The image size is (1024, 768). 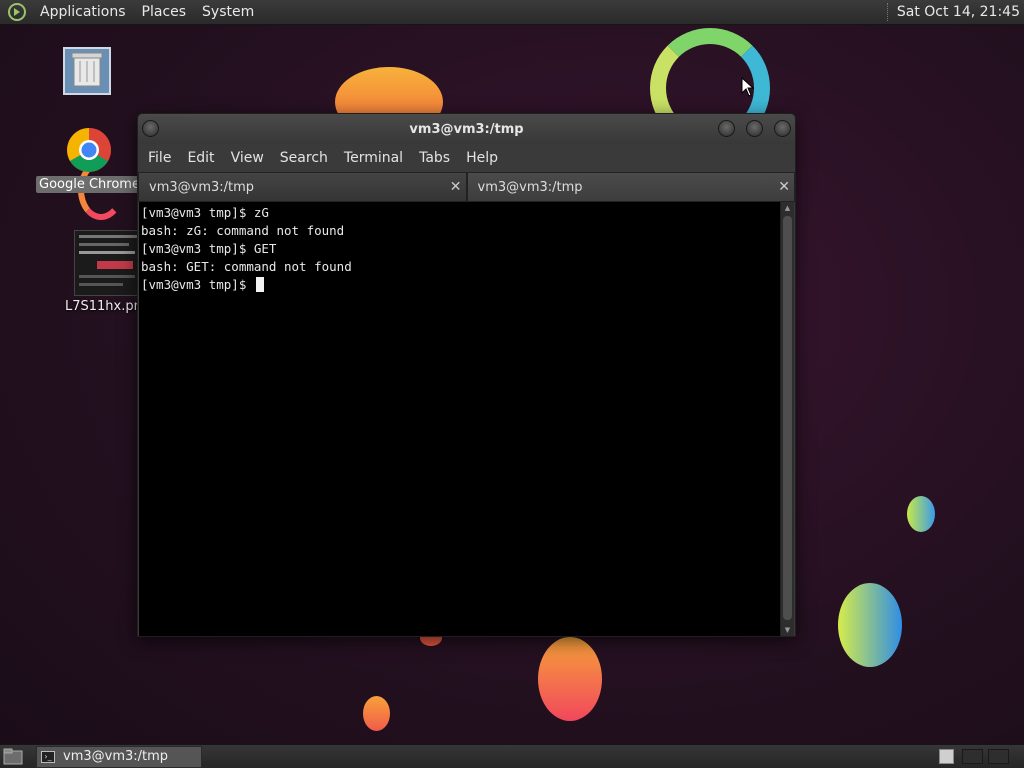 I want to click on tab-bar: vm3@vm3:/tmp ✕ vm3@vm3:/tmp ✕, so click(x=466, y=187).